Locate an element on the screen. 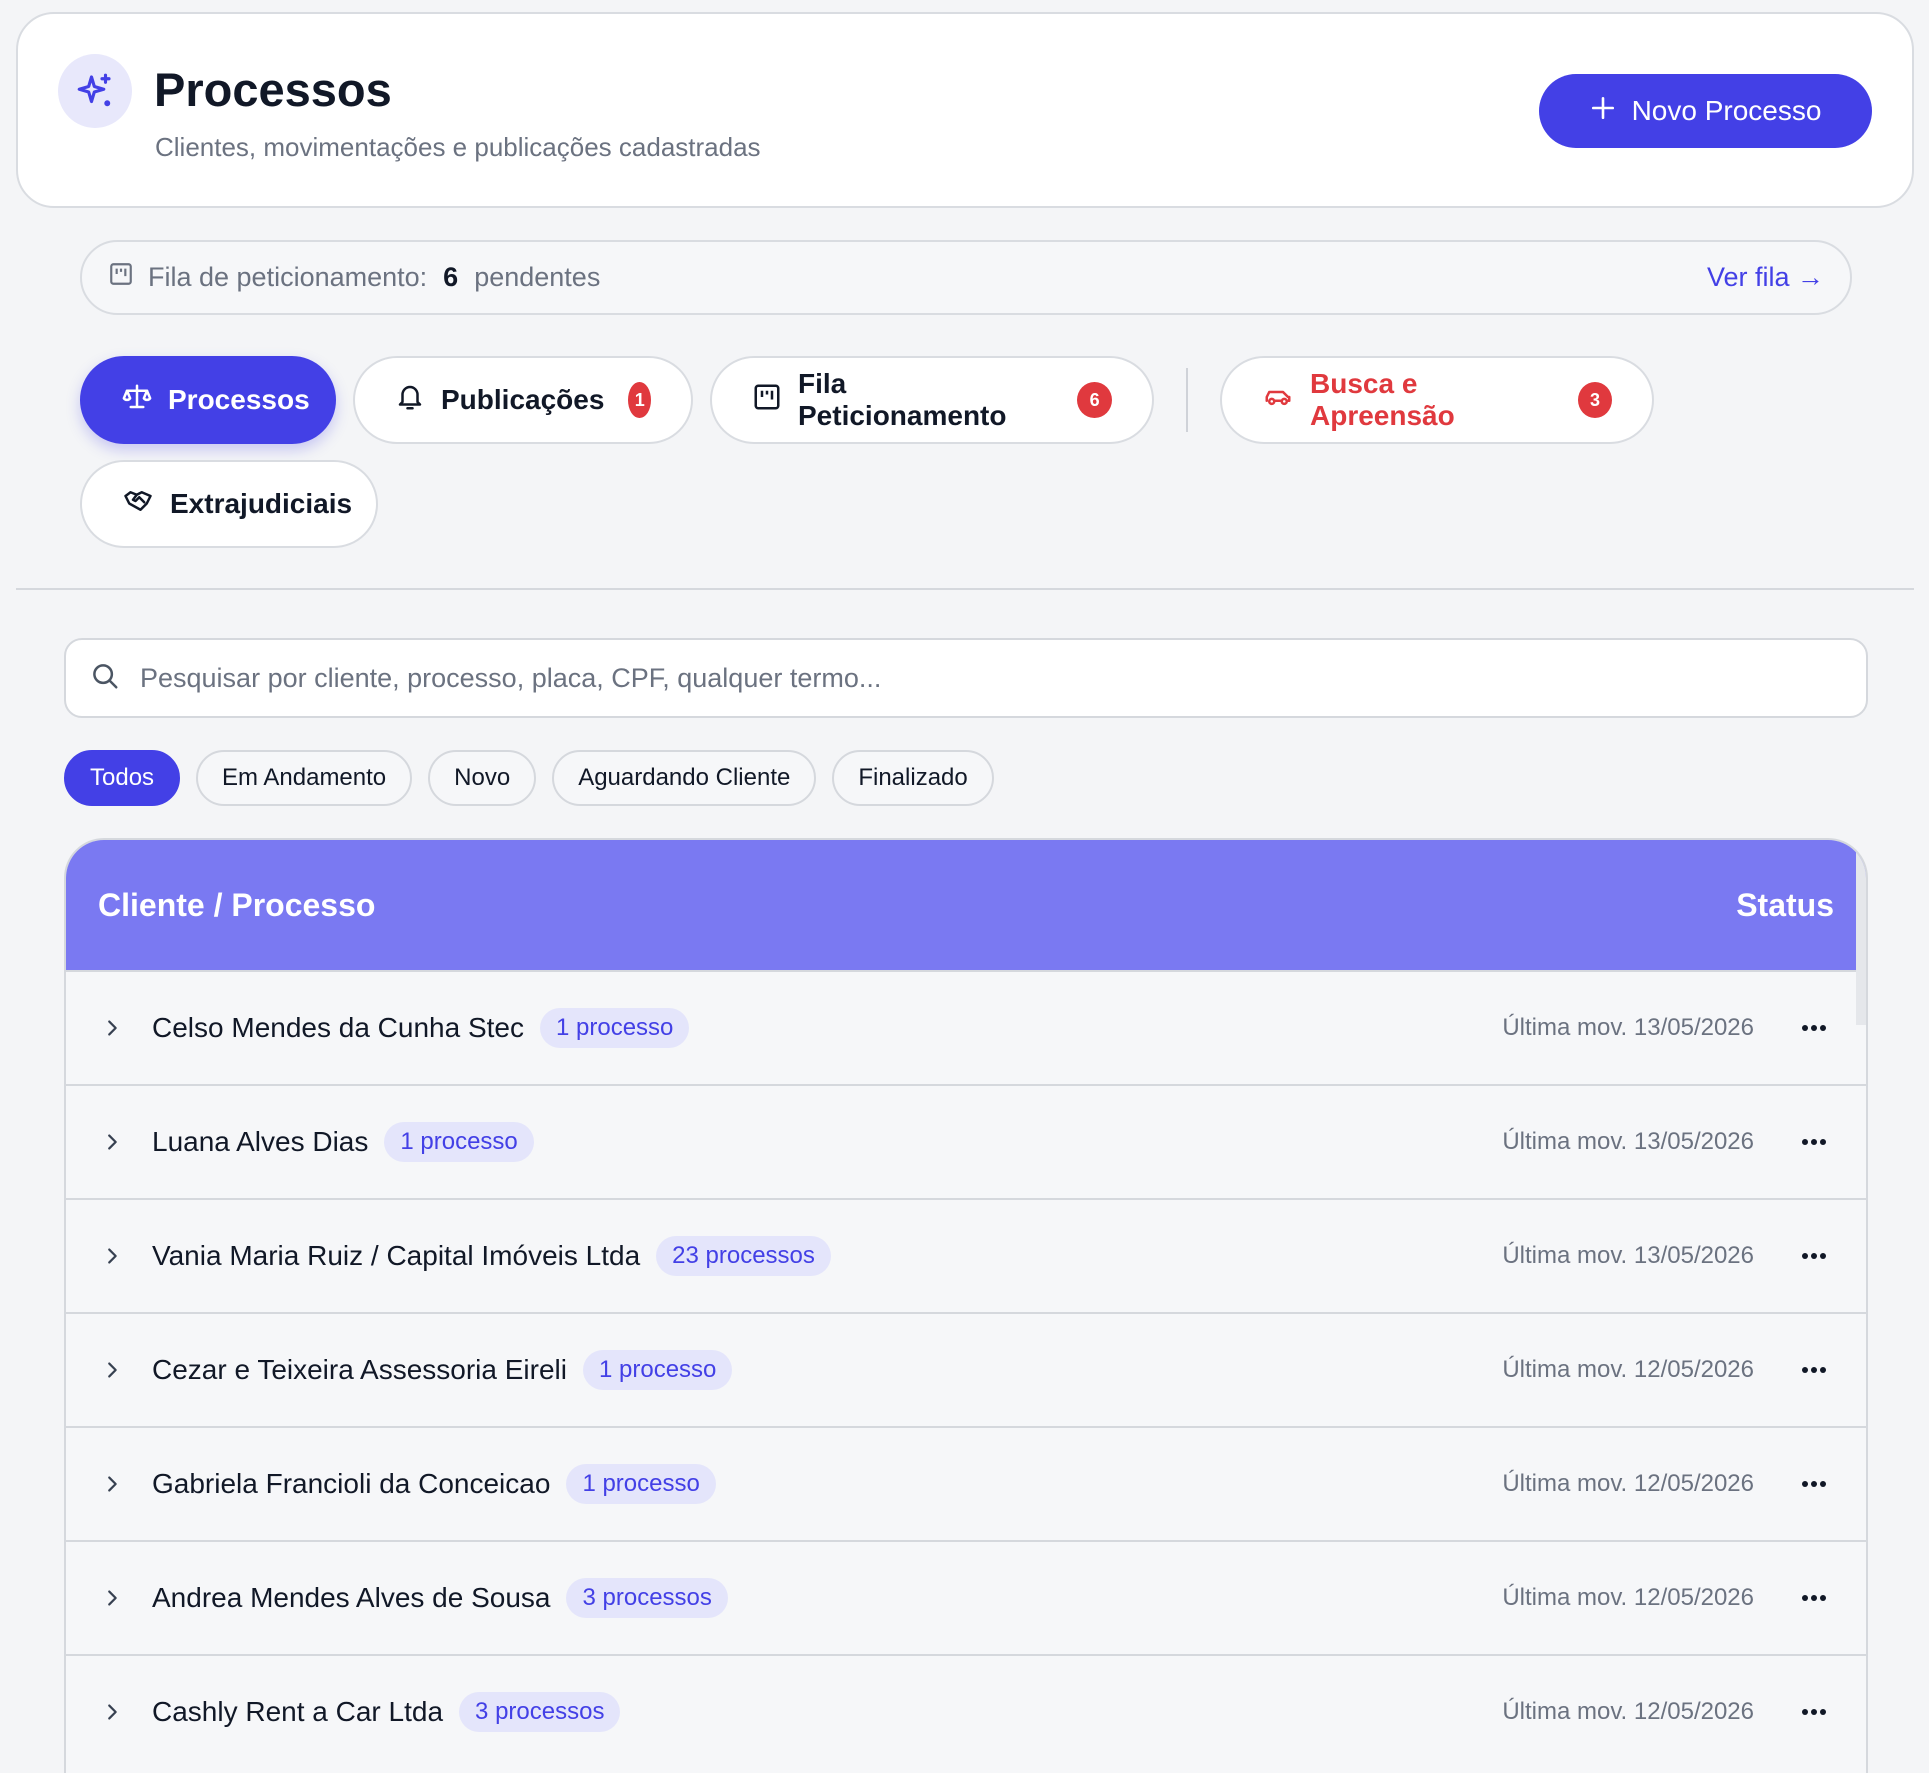  queue-label: Fila de peticionamento: is located at coordinates (288, 277).